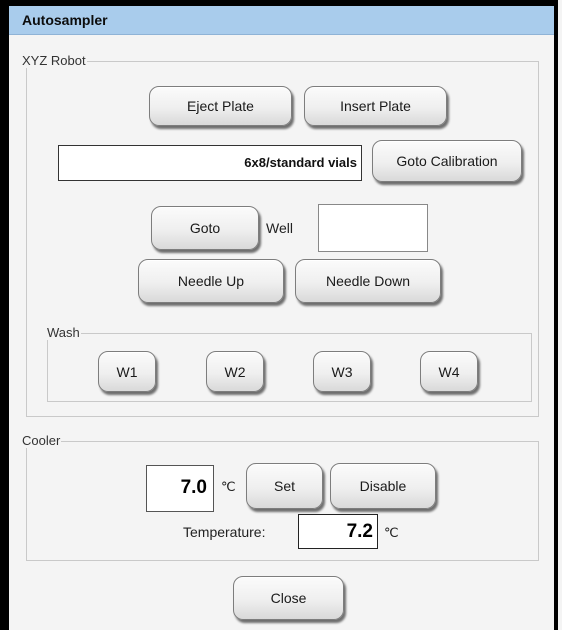  Describe the element at coordinates (224, 532) in the screenshot. I see `temperature-label: Temperature:` at that location.